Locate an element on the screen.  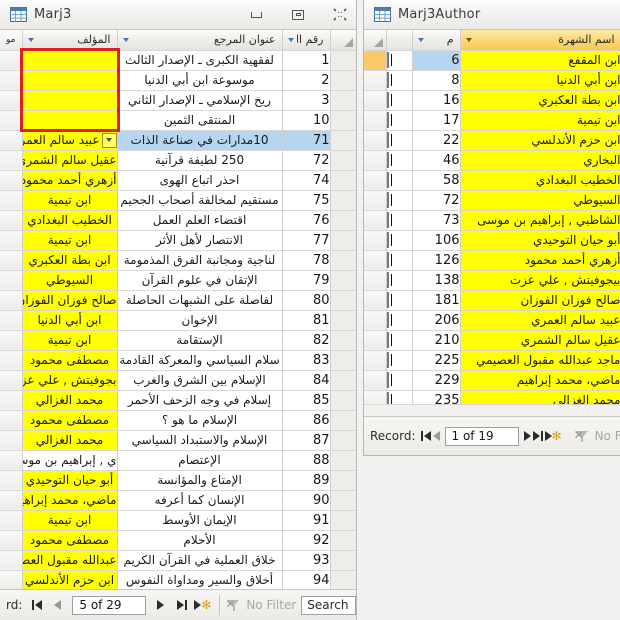
cell-m: 16 is located at coordinates (436, 100).